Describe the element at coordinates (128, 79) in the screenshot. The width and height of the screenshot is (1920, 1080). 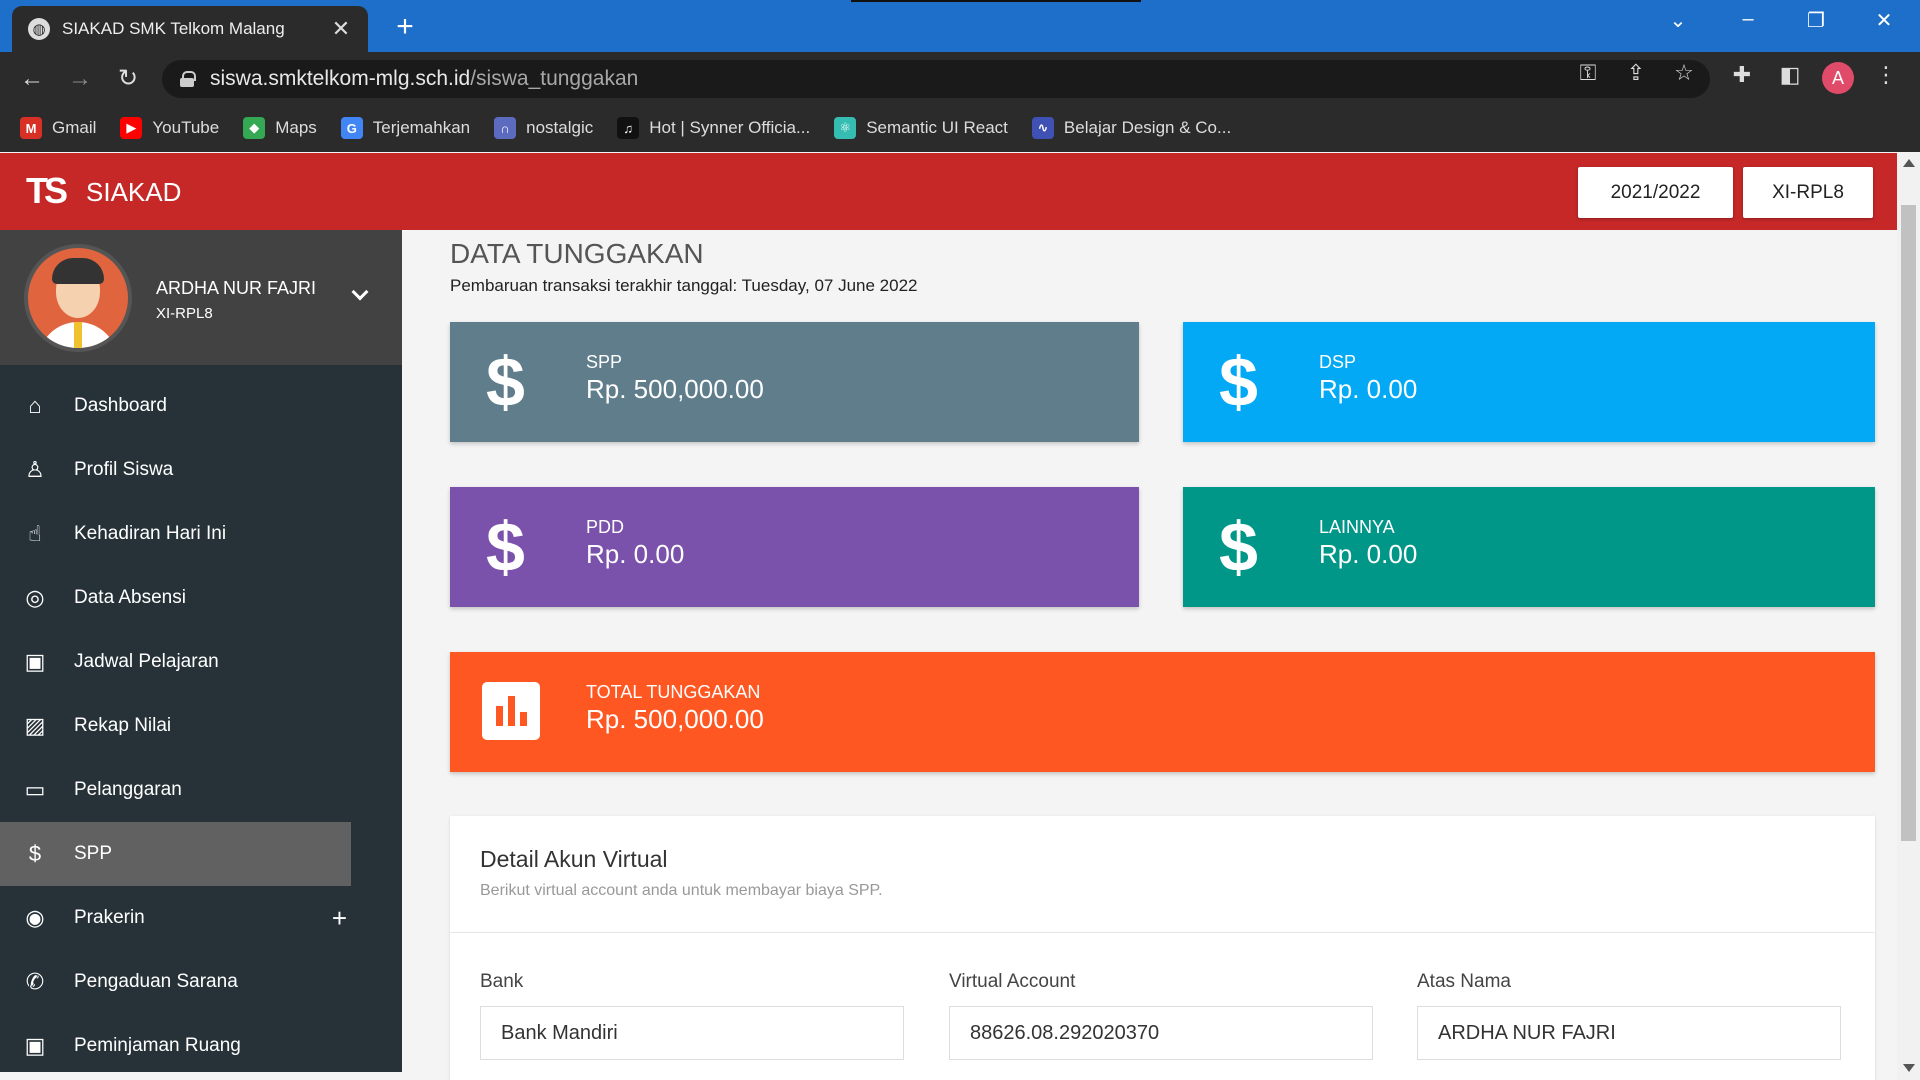
I see `reload-button: ↻` at that location.